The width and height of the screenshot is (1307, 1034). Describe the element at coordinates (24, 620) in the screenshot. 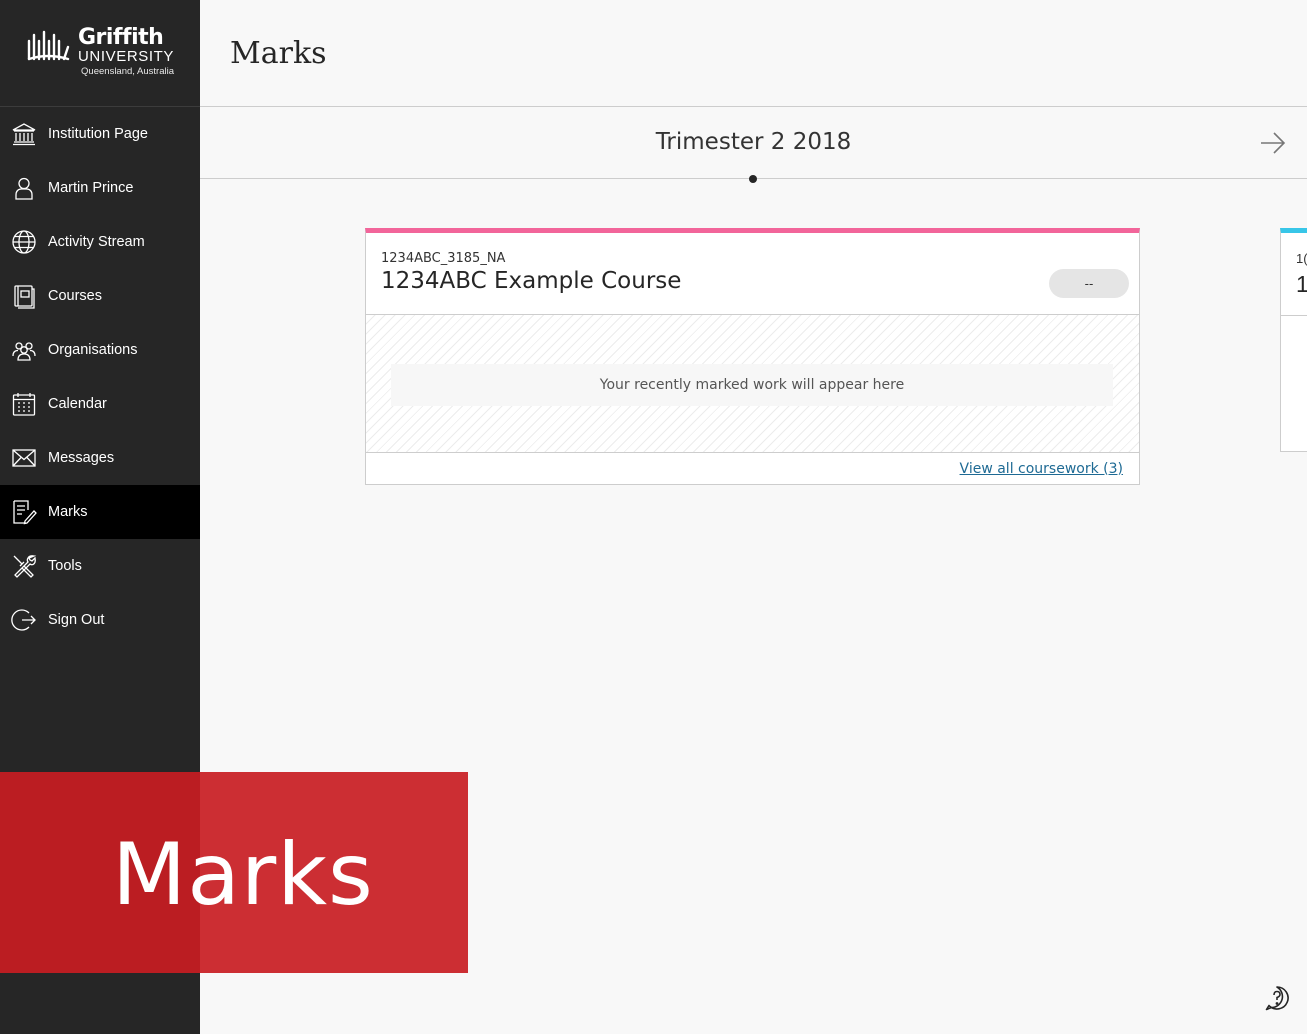

I see `sign-out-icon` at that location.